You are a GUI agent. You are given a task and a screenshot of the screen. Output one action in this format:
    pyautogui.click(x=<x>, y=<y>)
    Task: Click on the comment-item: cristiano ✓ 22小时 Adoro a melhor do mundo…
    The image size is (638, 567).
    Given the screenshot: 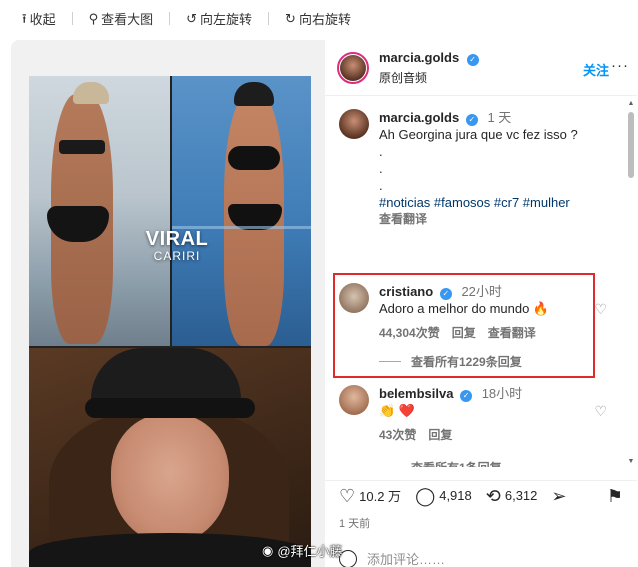 What is the action you would take?
    pyautogui.click(x=474, y=328)
    